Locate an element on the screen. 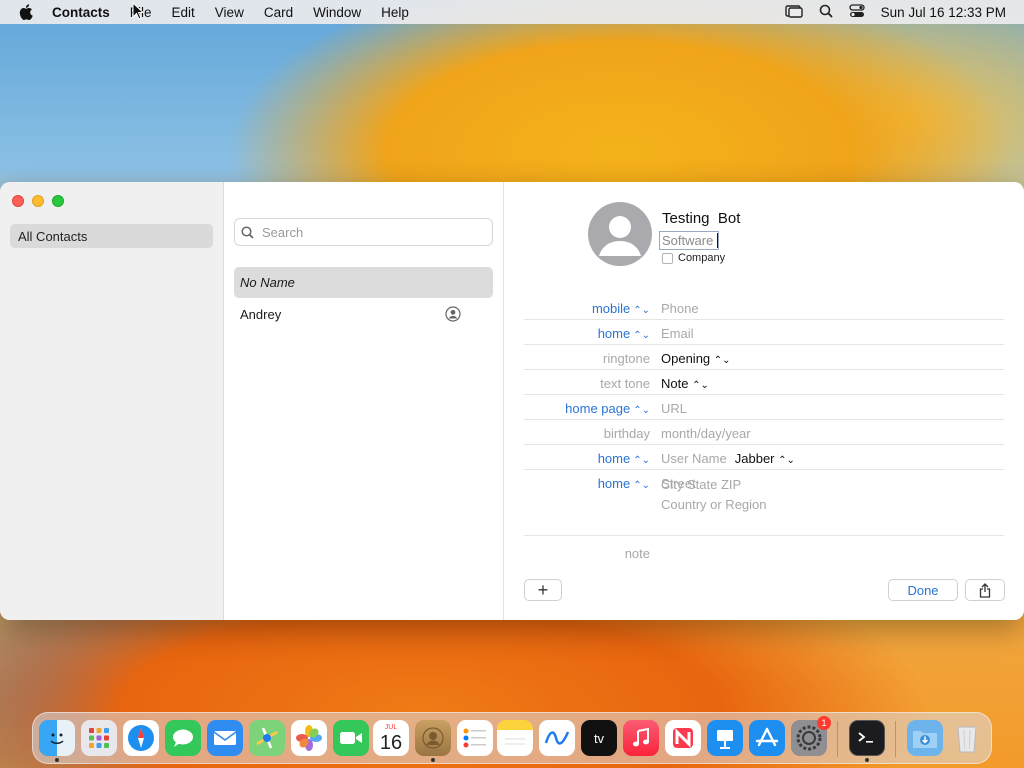 This screenshot has width=1024, height=768. city-state-zip-input: City State ZIP is located at coordinates (714, 485).